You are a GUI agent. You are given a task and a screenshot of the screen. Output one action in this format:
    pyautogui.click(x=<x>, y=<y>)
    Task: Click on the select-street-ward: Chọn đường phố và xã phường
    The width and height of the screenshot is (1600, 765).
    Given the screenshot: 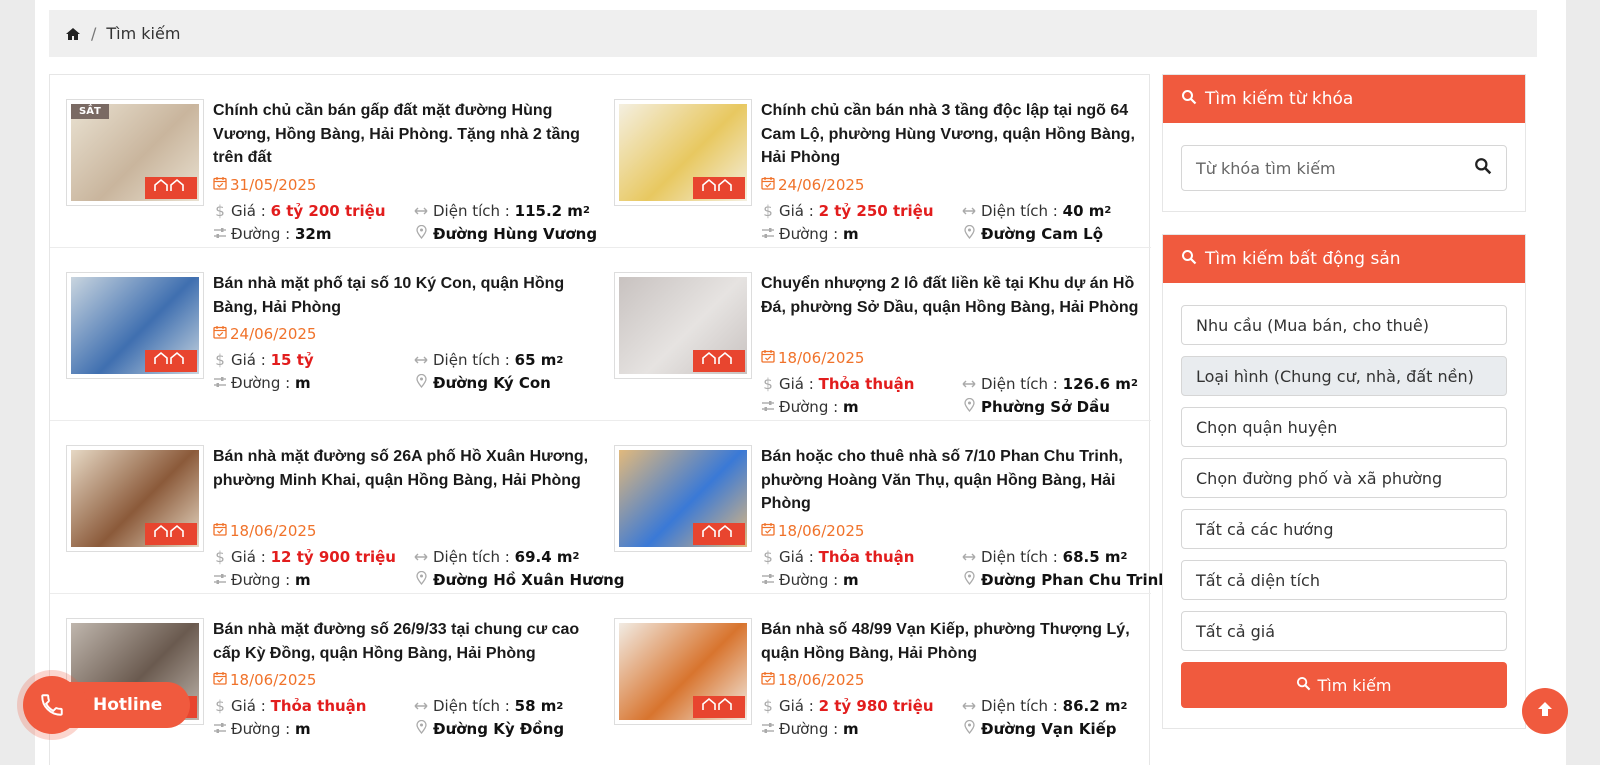 What is the action you would take?
    pyautogui.click(x=1344, y=478)
    